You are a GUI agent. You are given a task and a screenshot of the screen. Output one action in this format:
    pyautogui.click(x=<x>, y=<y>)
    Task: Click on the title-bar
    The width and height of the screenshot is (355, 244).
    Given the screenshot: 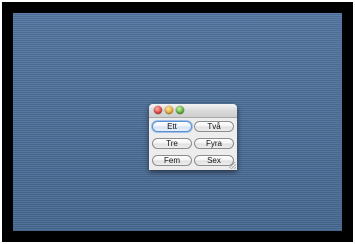 What is the action you would take?
    pyautogui.click(x=193, y=111)
    